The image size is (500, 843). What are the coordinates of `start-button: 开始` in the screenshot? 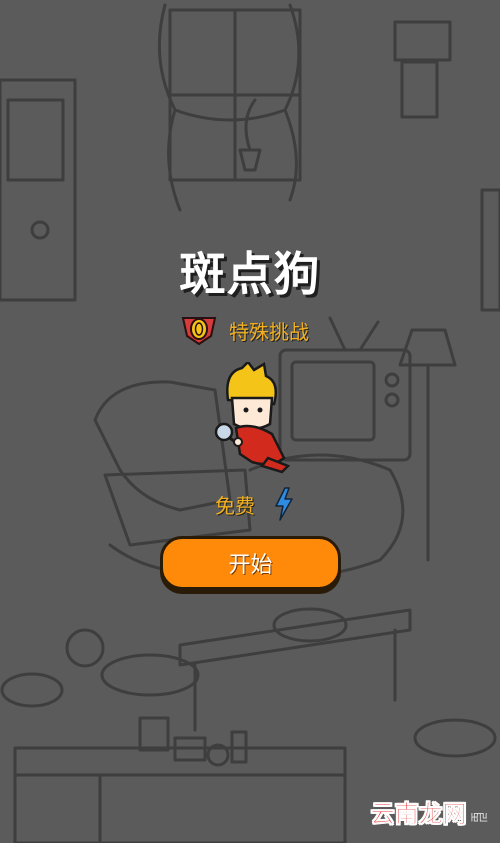 It's located at (250, 563).